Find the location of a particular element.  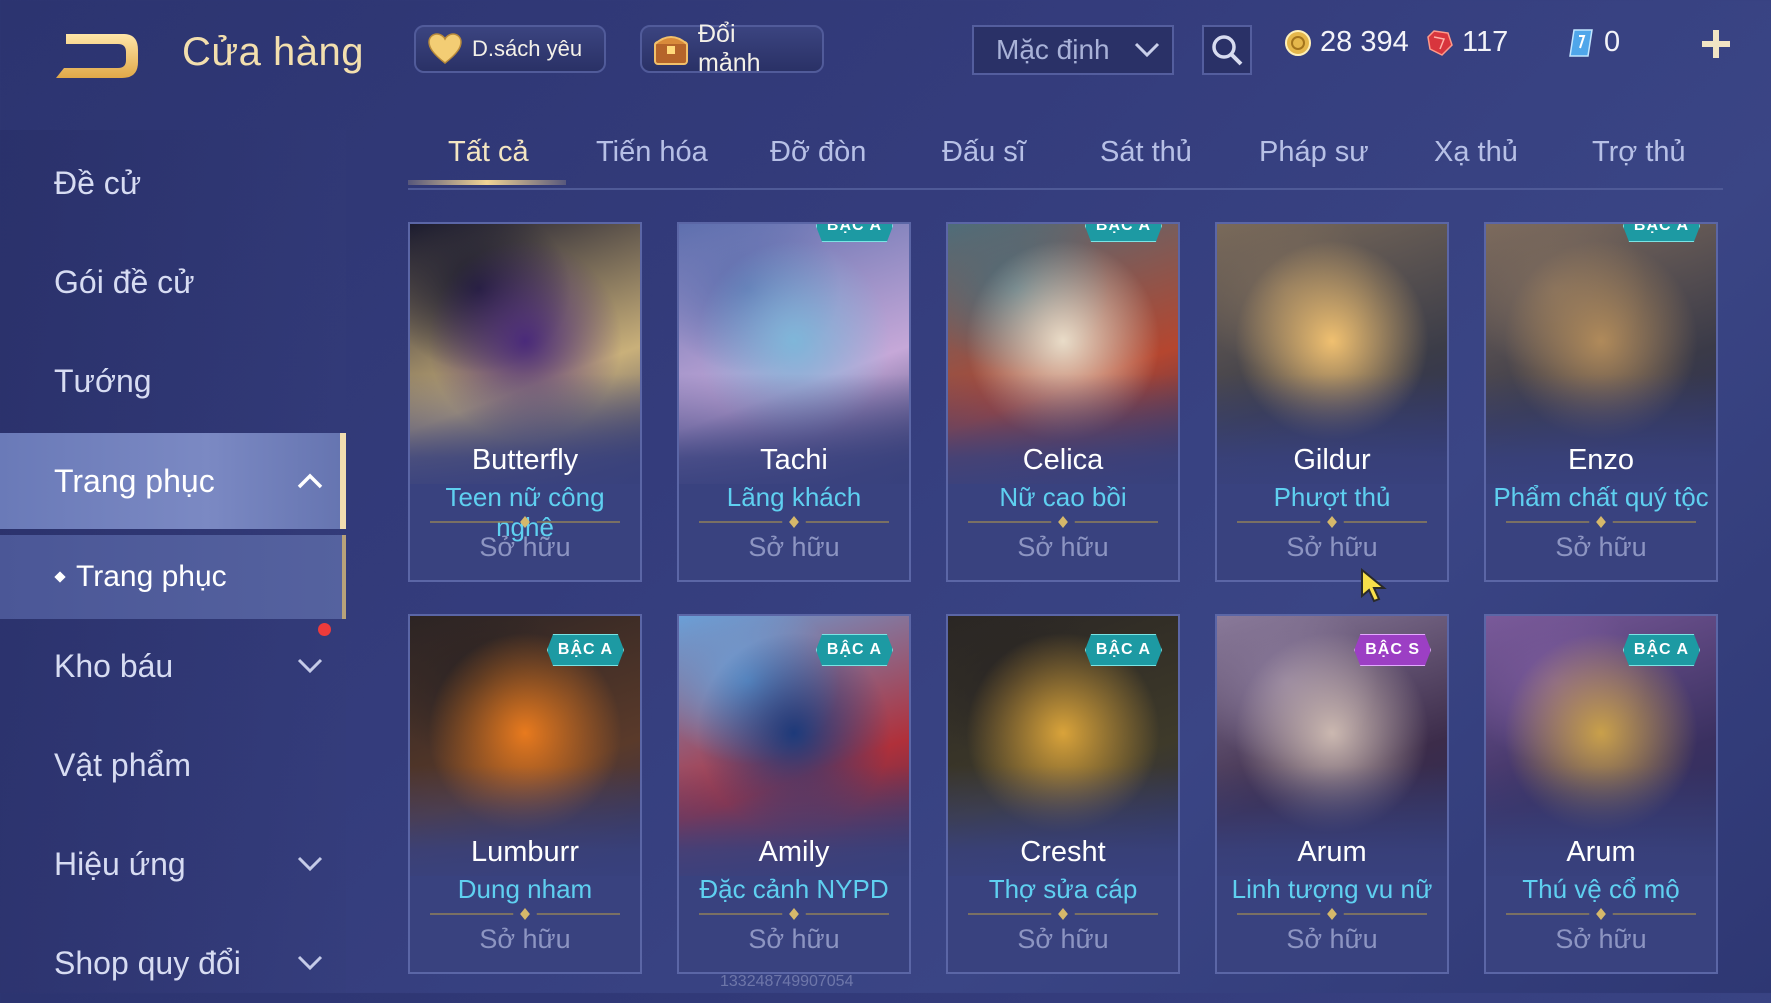

sidebar-item-bundles: Gói đề cử is located at coordinates (173, 282).